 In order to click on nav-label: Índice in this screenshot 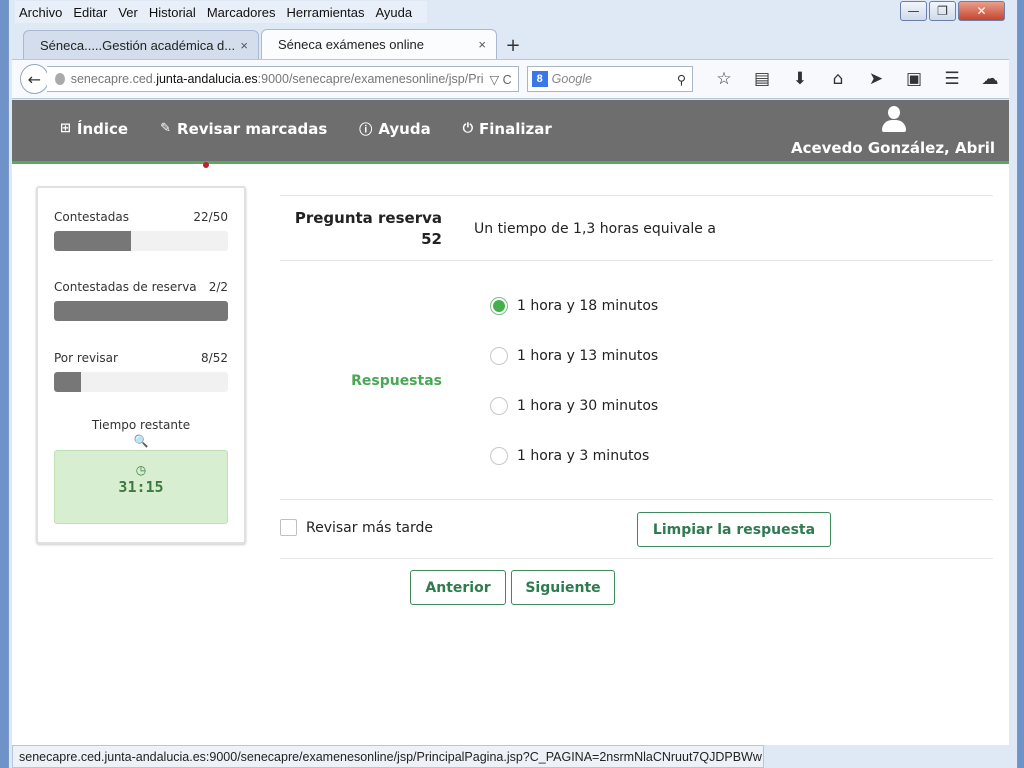, I will do `click(102, 128)`.